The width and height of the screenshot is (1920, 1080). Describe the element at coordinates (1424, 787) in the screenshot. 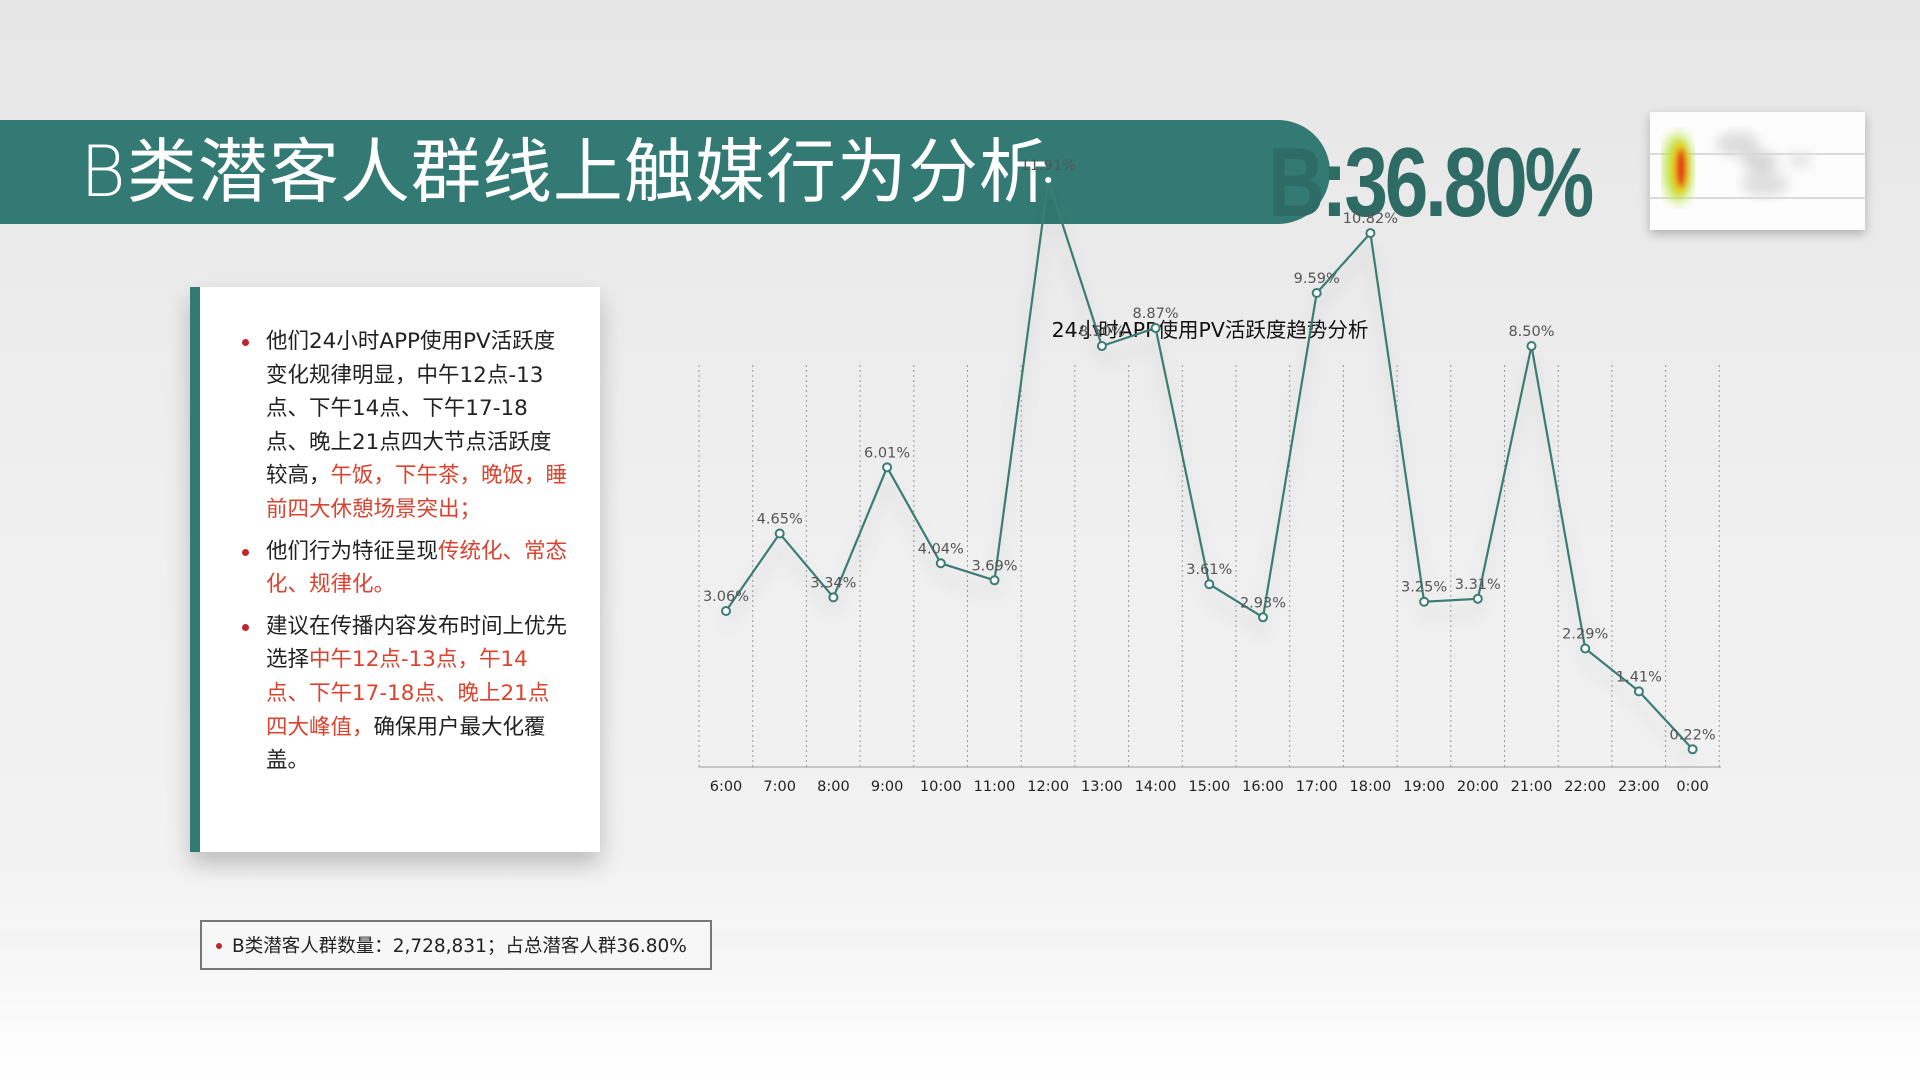

I see `x-tick-label: 19:00` at that location.